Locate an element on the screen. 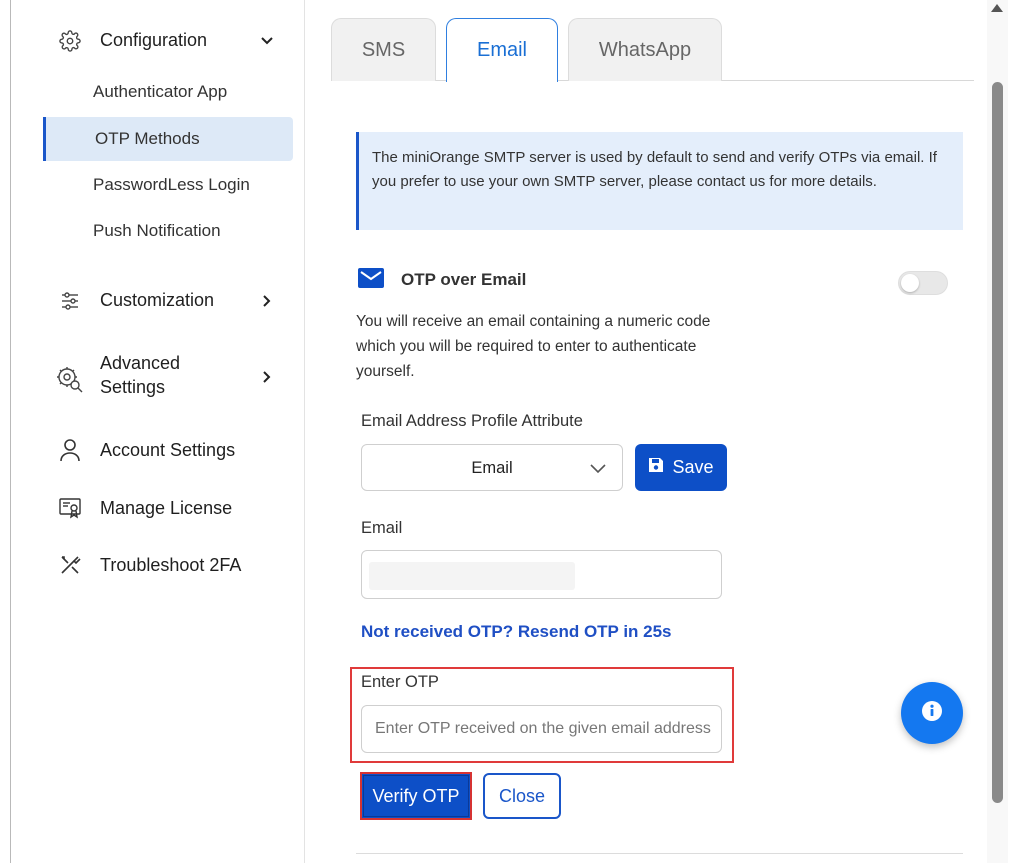  redacted-email-value is located at coordinates (472, 576).